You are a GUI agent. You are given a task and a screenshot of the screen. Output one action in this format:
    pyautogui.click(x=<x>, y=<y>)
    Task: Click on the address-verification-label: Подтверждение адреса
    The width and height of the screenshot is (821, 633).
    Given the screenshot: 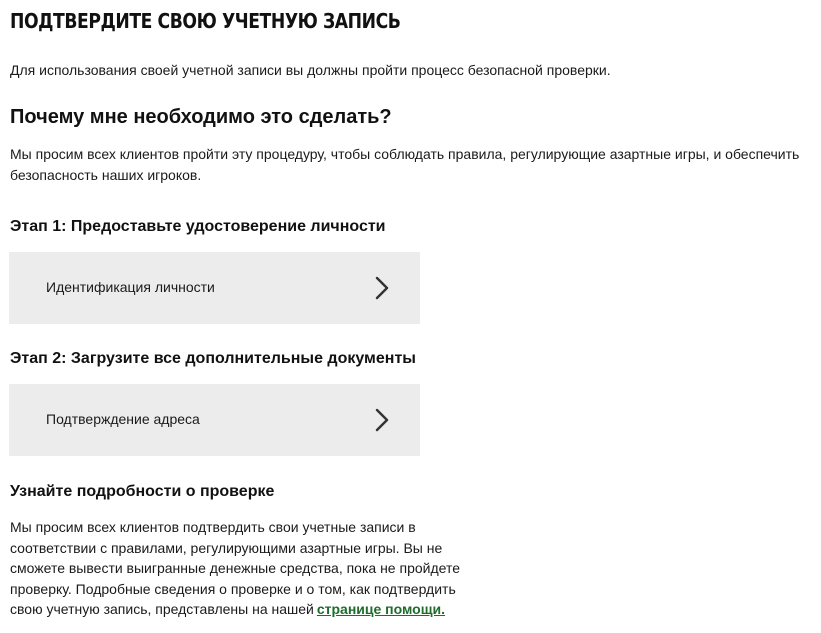 What is the action you would take?
    pyautogui.click(x=123, y=419)
    